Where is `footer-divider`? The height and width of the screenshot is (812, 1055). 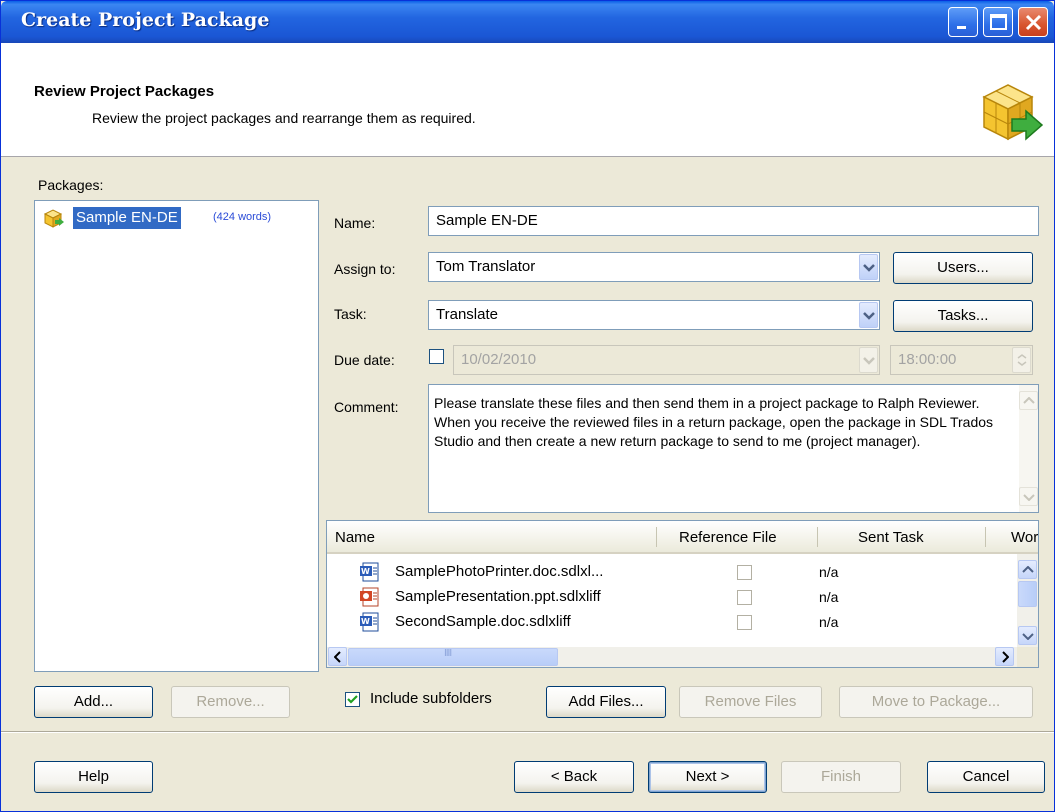
footer-divider is located at coordinates (527, 732).